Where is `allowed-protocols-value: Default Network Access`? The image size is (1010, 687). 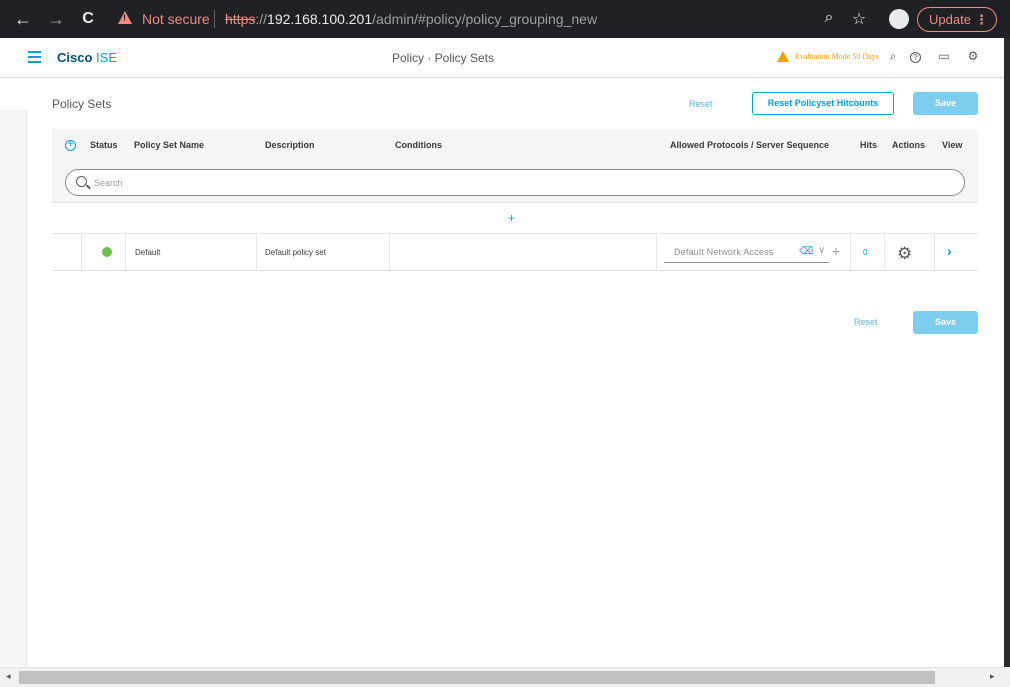
allowed-protocols-value: Default Network Access is located at coordinates (724, 252).